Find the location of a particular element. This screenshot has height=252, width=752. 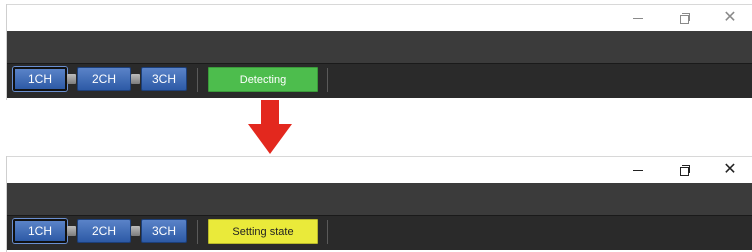

status-indicator: Setting state is located at coordinates (263, 231).